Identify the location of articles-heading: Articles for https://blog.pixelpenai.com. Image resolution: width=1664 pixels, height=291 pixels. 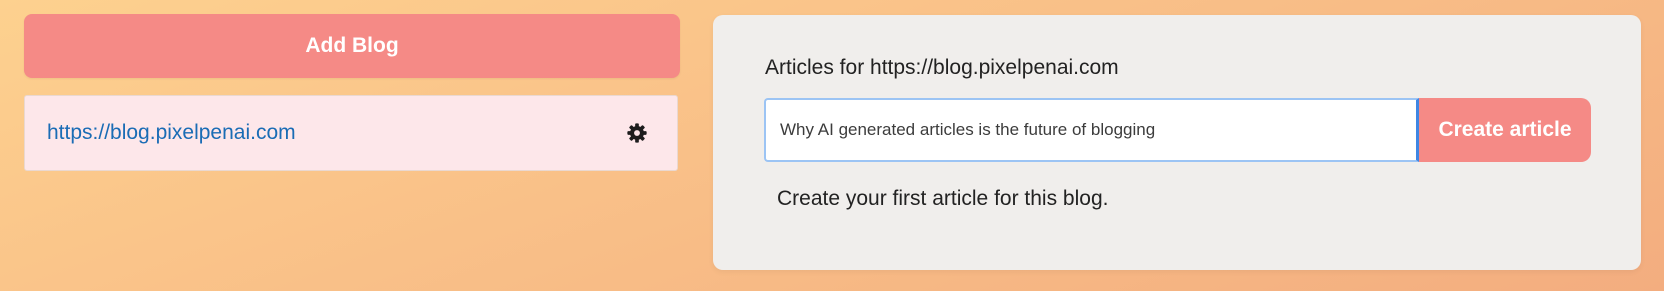
(942, 67).